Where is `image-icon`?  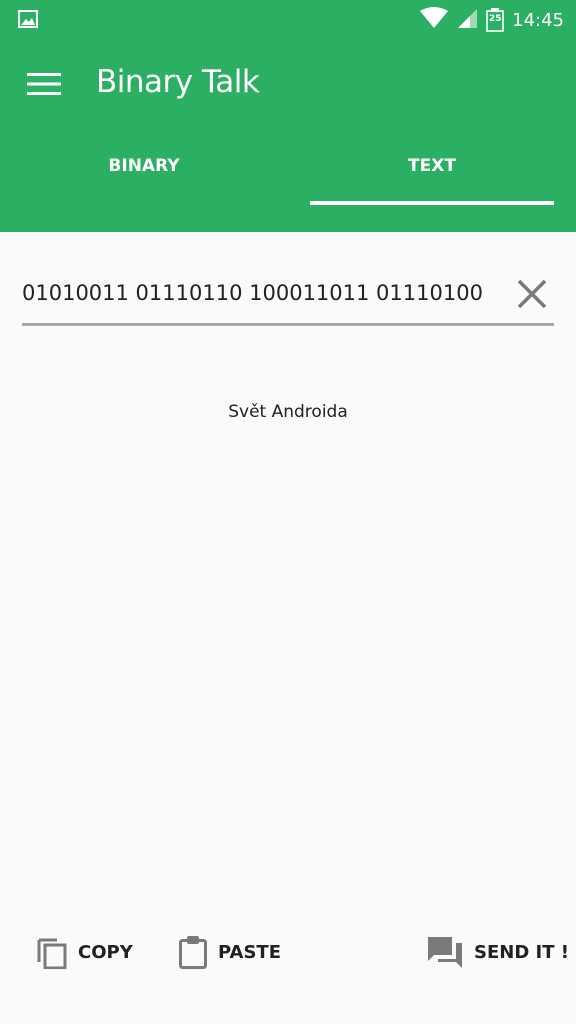 image-icon is located at coordinates (28, 19).